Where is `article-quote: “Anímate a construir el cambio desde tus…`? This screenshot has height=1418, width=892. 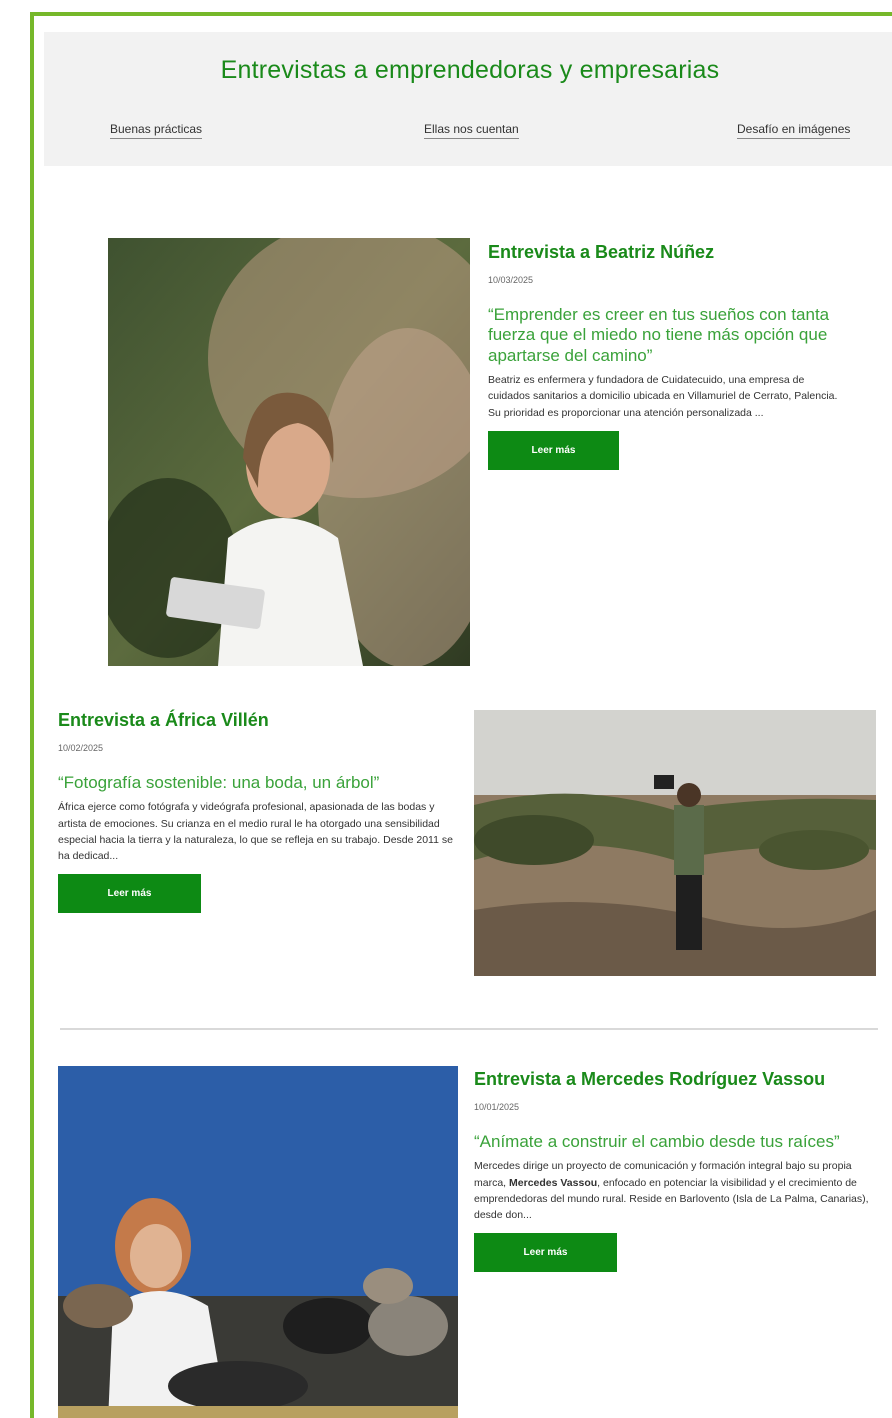
article-quote: “Anímate a construir el cambio desde tus… is located at coordinates (657, 1141).